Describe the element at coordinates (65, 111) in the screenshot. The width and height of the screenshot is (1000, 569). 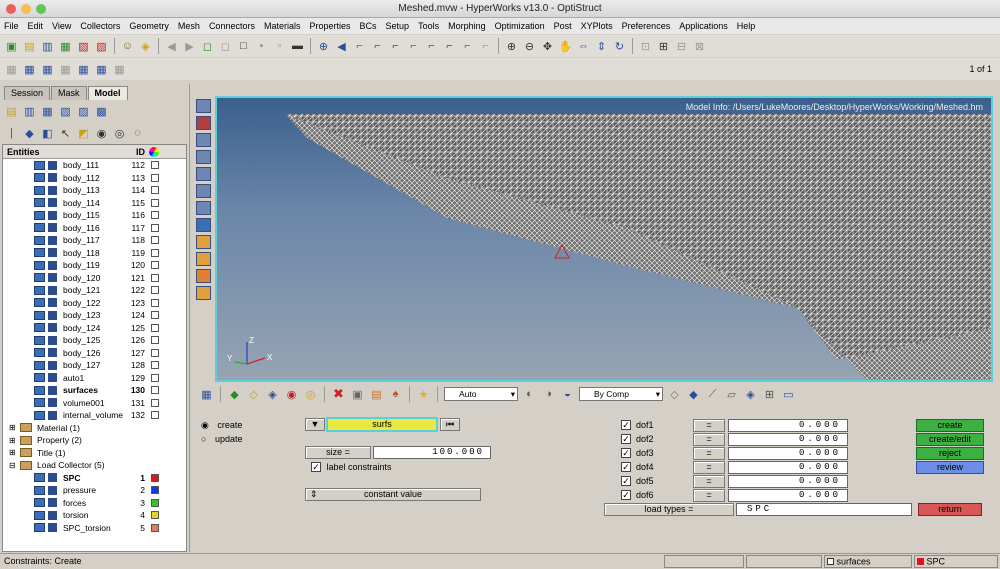
I see `browser-filter-icon: ▧` at that location.